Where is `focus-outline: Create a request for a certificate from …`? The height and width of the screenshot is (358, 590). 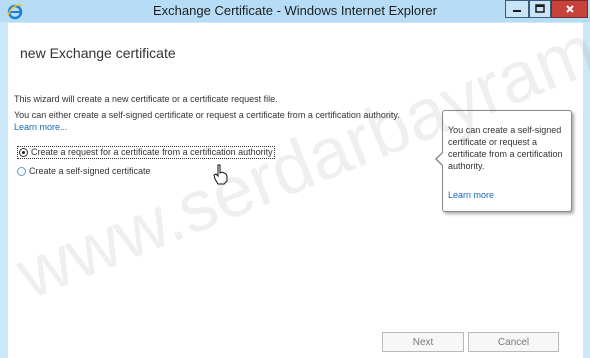 focus-outline: Create a request for a certificate from … is located at coordinates (146, 152).